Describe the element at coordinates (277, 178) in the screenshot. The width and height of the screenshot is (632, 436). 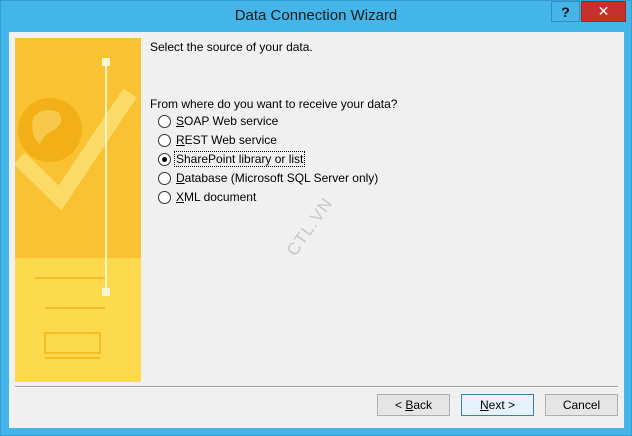
I see `option-label: Database (Microsoft SQL Server only)` at that location.